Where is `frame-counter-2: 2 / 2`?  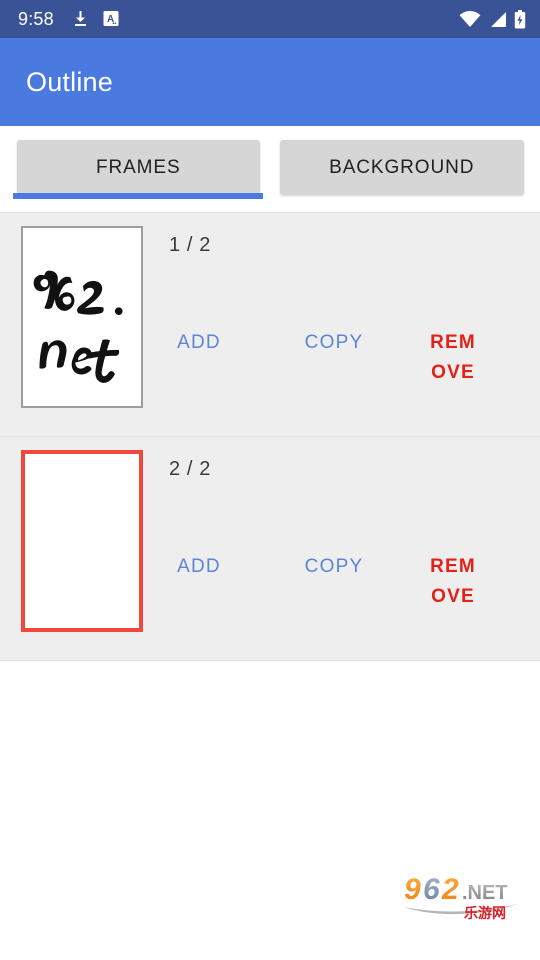
frame-counter-2: 2 / 2 is located at coordinates (190, 469).